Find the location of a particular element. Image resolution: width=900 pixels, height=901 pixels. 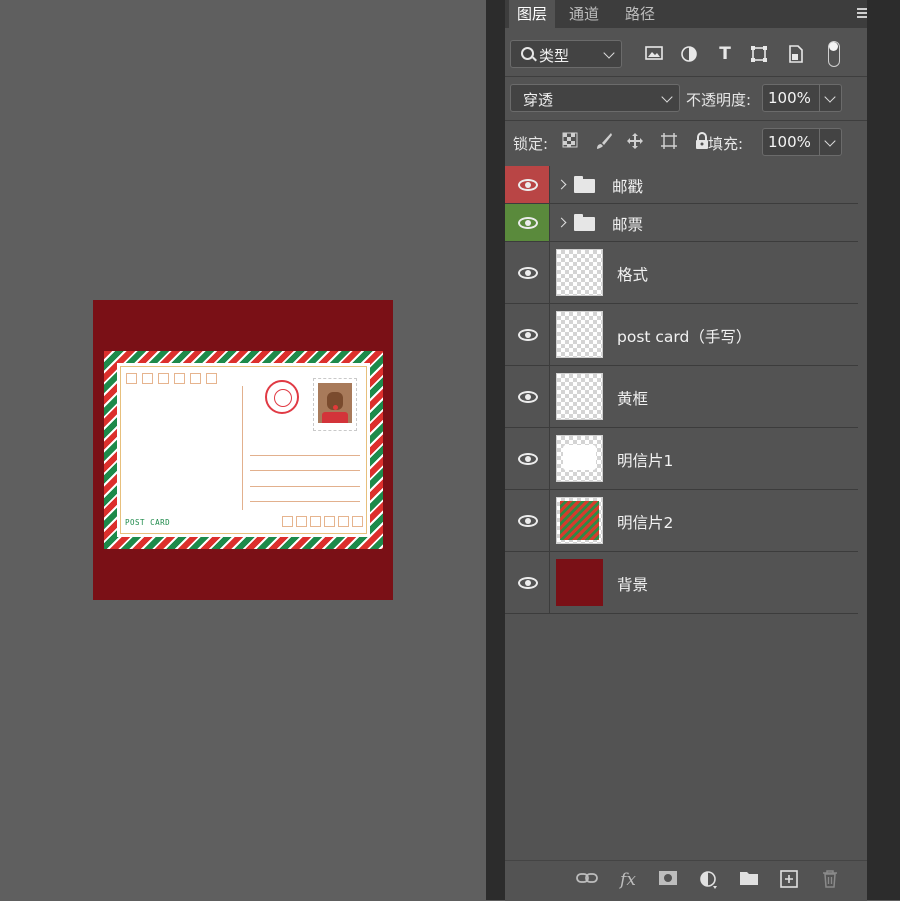

tab-paths: 路径 is located at coordinates (642, 14).